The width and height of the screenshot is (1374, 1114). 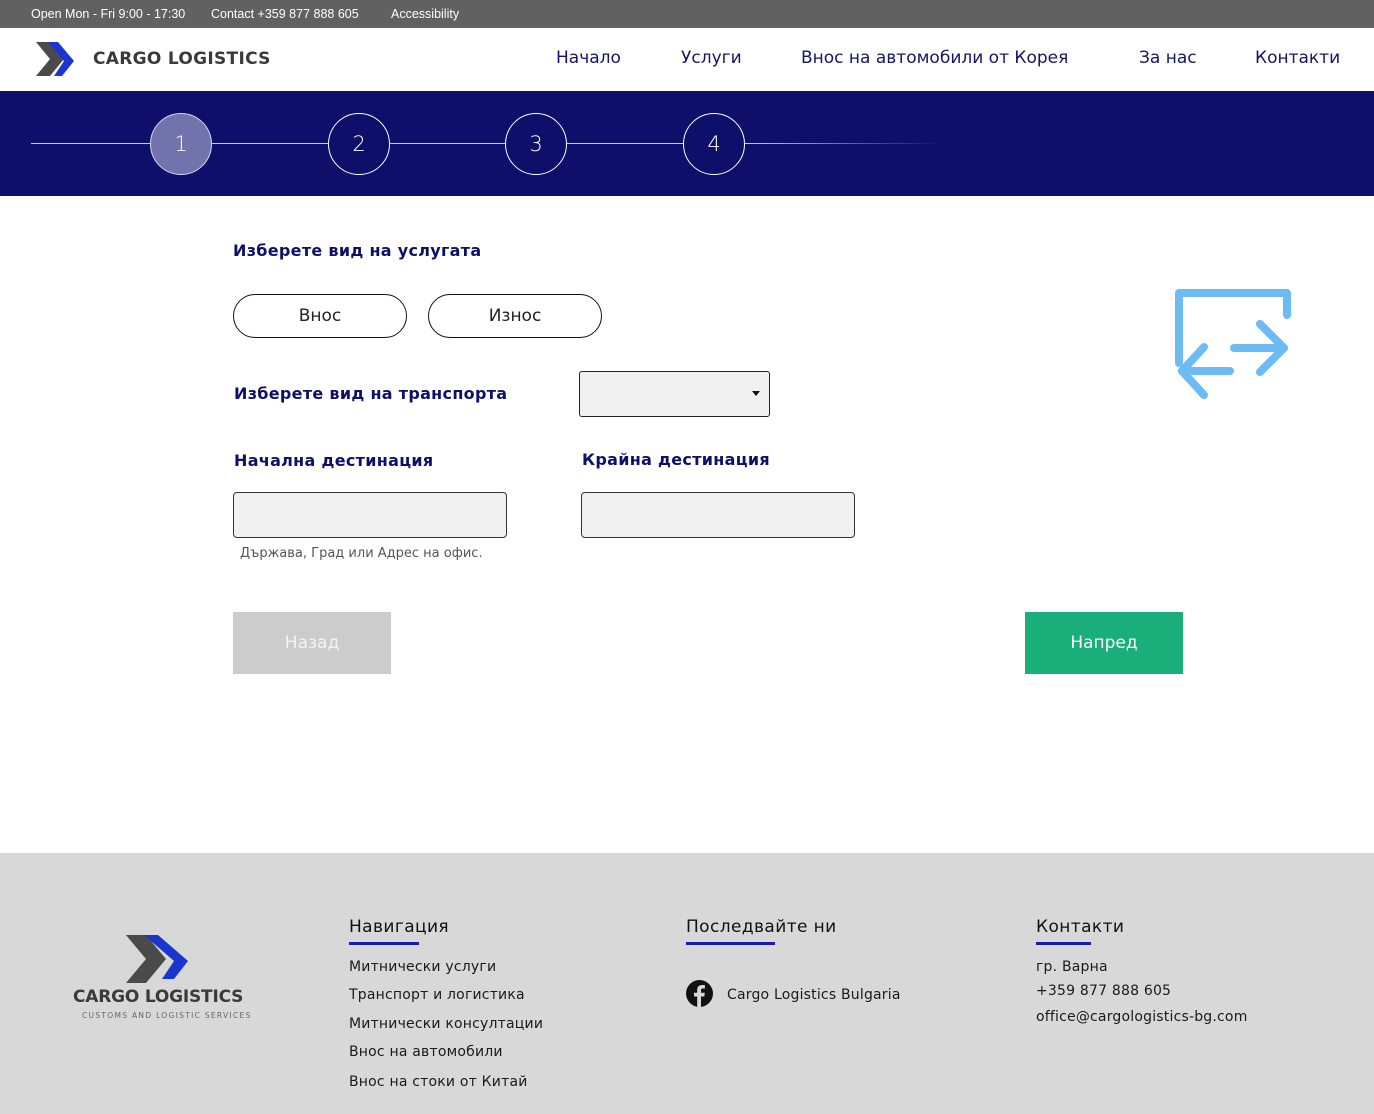 I want to click on step-4: 4, so click(x=714, y=144).